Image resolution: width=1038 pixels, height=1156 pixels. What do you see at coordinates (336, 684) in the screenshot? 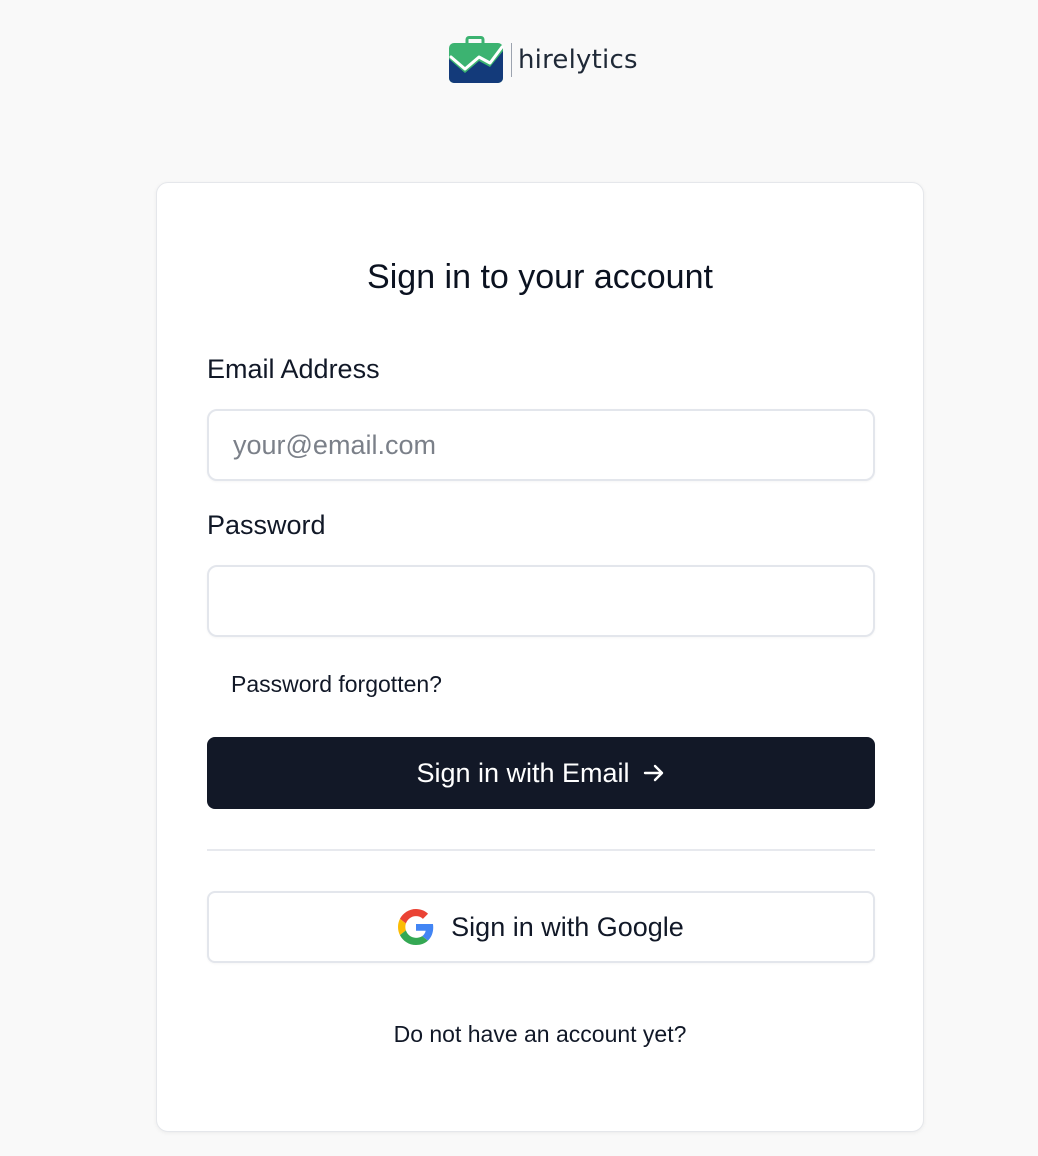
I see `forgot-password-link: Password forgotten?` at bounding box center [336, 684].